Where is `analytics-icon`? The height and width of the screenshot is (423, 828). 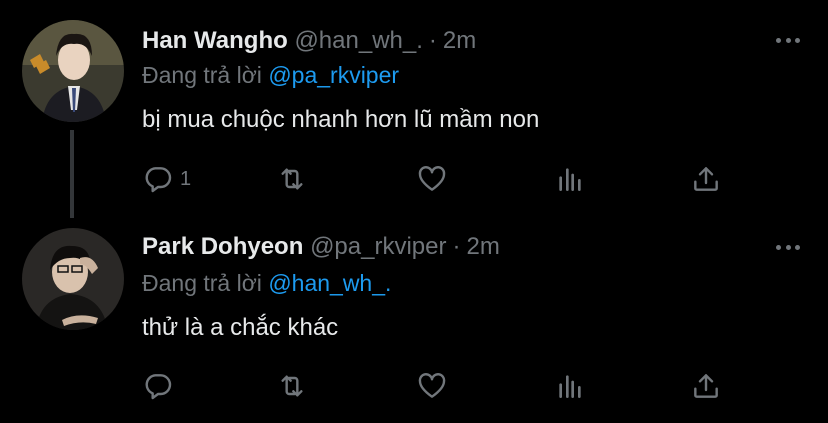
analytics-icon is located at coordinates (570, 386).